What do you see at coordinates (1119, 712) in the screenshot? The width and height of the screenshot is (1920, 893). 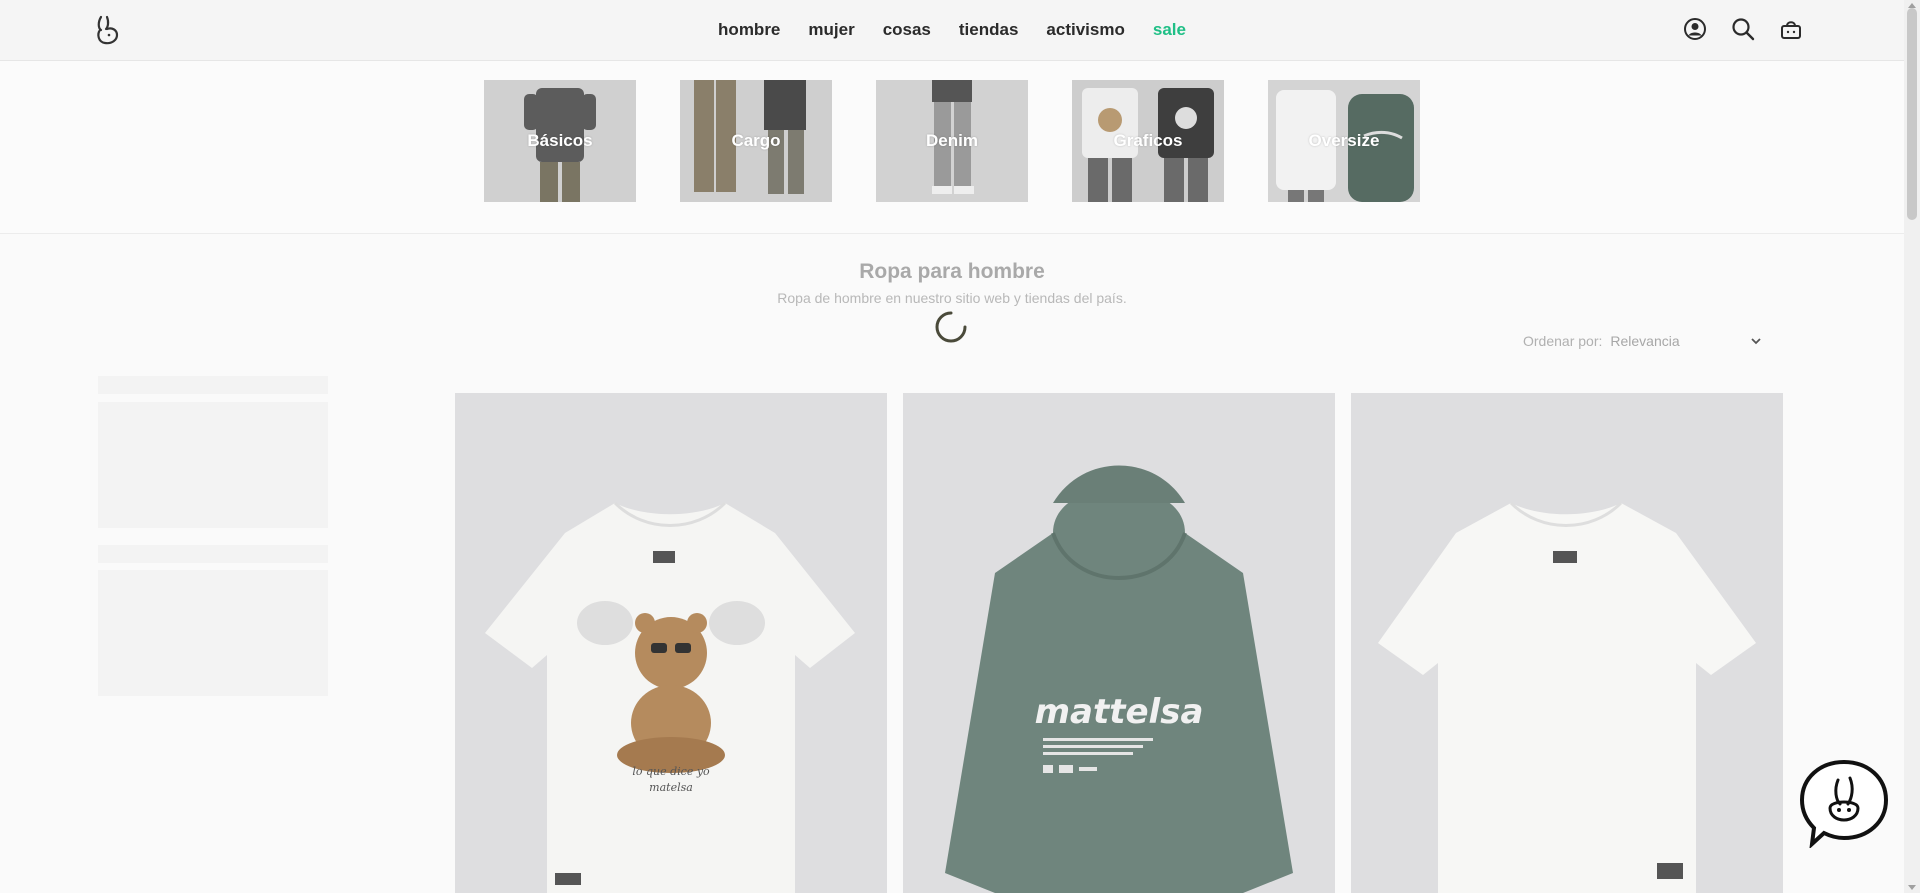 I see `product-print-text: mattelsa` at bounding box center [1119, 712].